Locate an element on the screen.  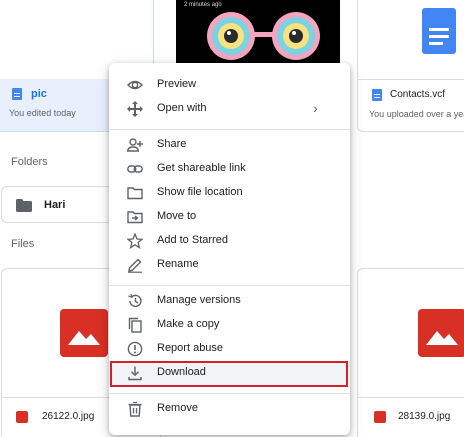
menu-item-report-abuse: Report abuse is located at coordinates (229, 349).